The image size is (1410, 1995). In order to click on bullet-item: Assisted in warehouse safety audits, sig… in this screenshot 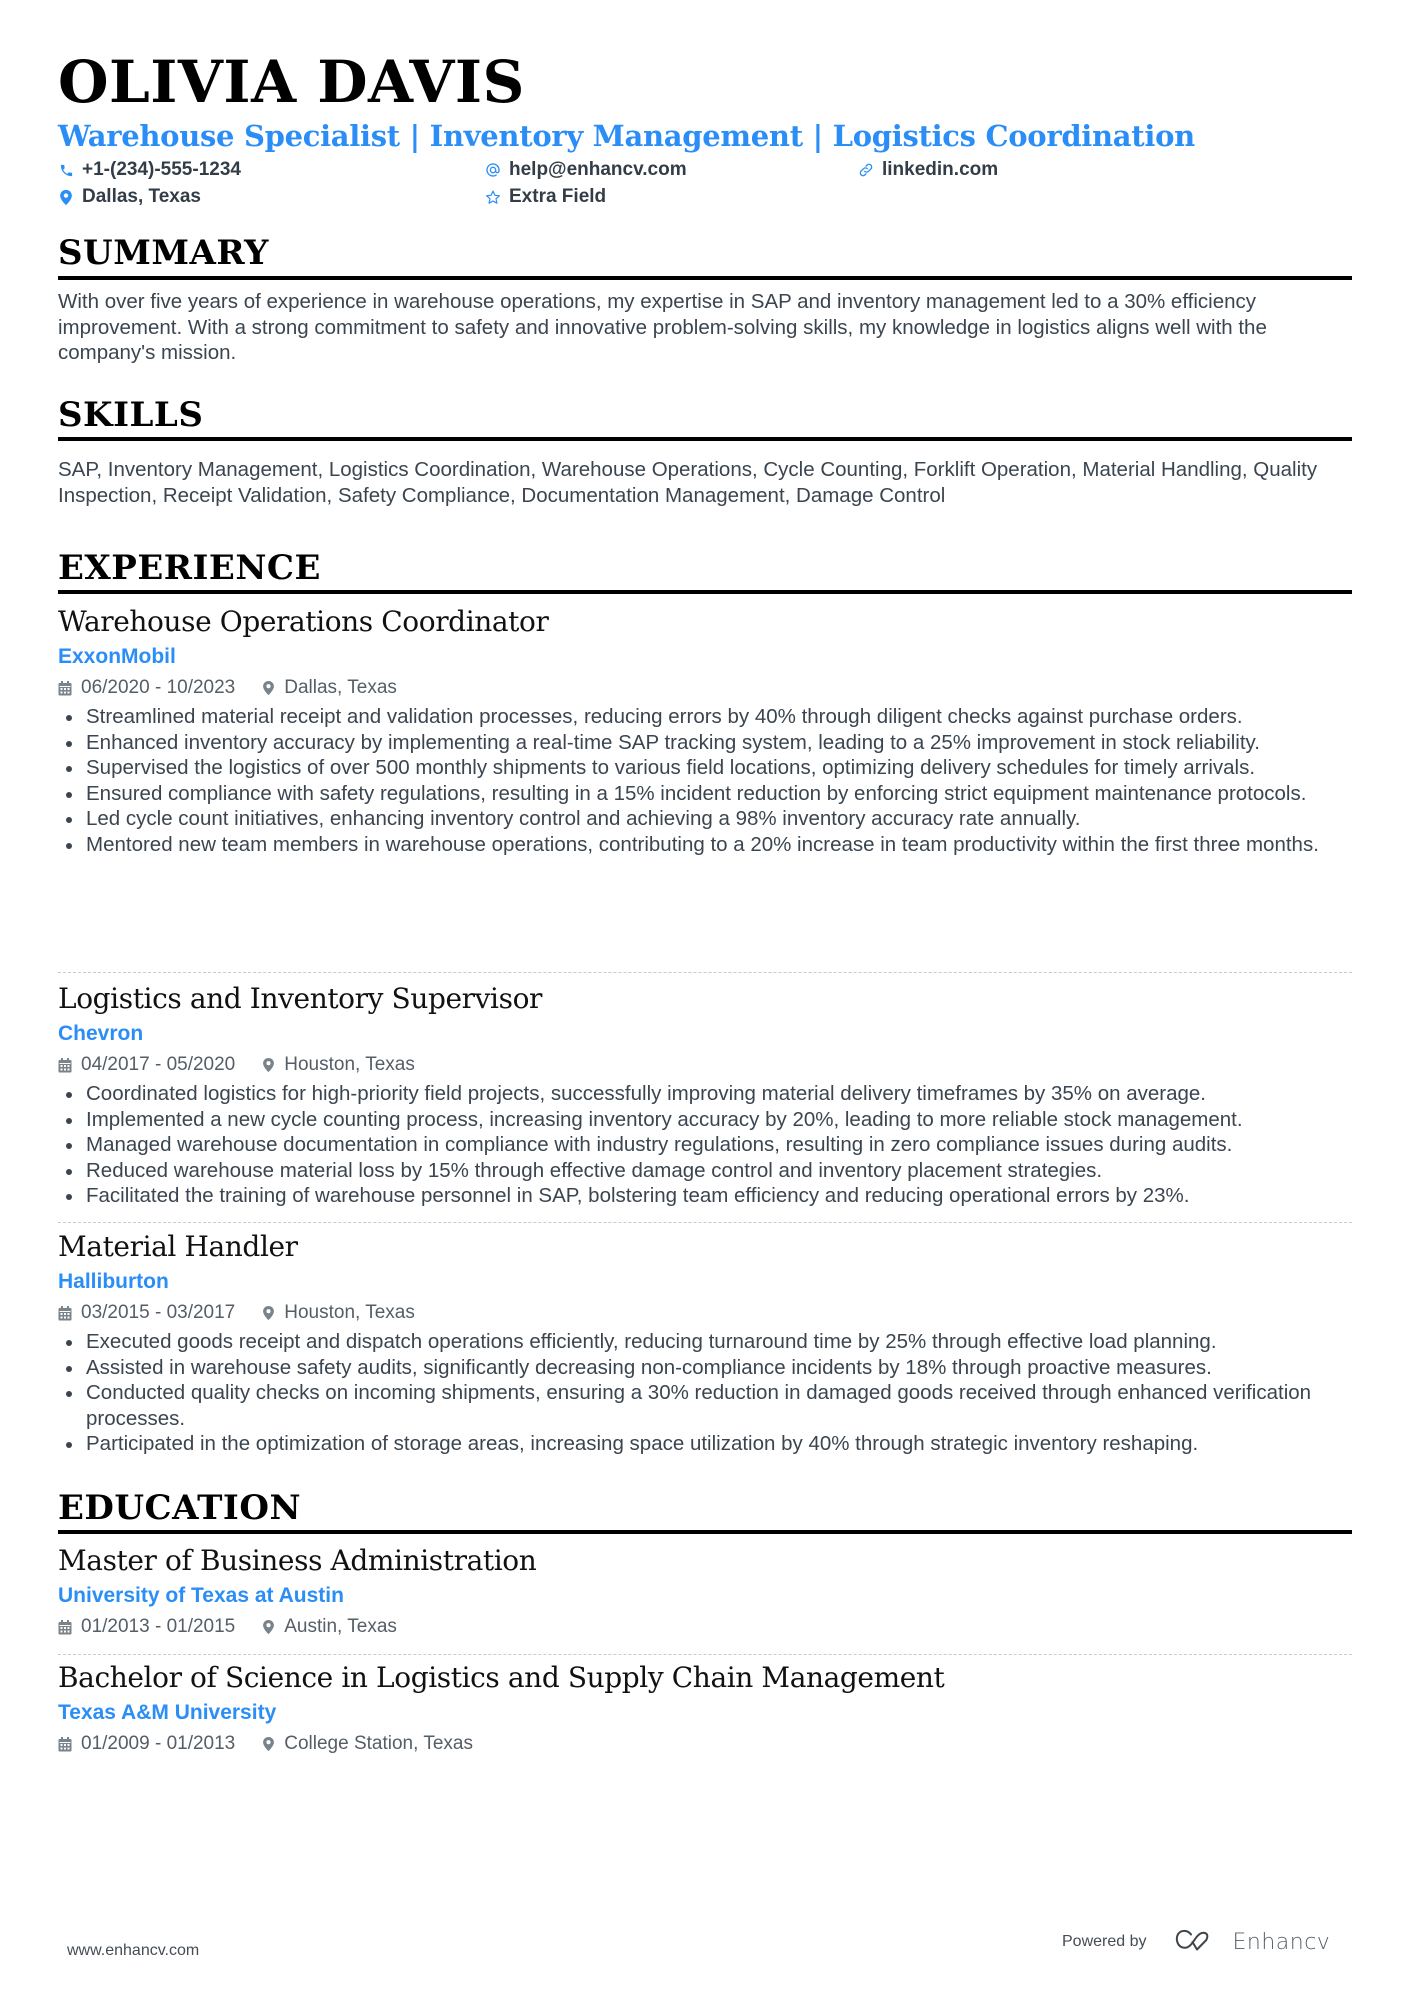, I will do `click(705, 1368)`.